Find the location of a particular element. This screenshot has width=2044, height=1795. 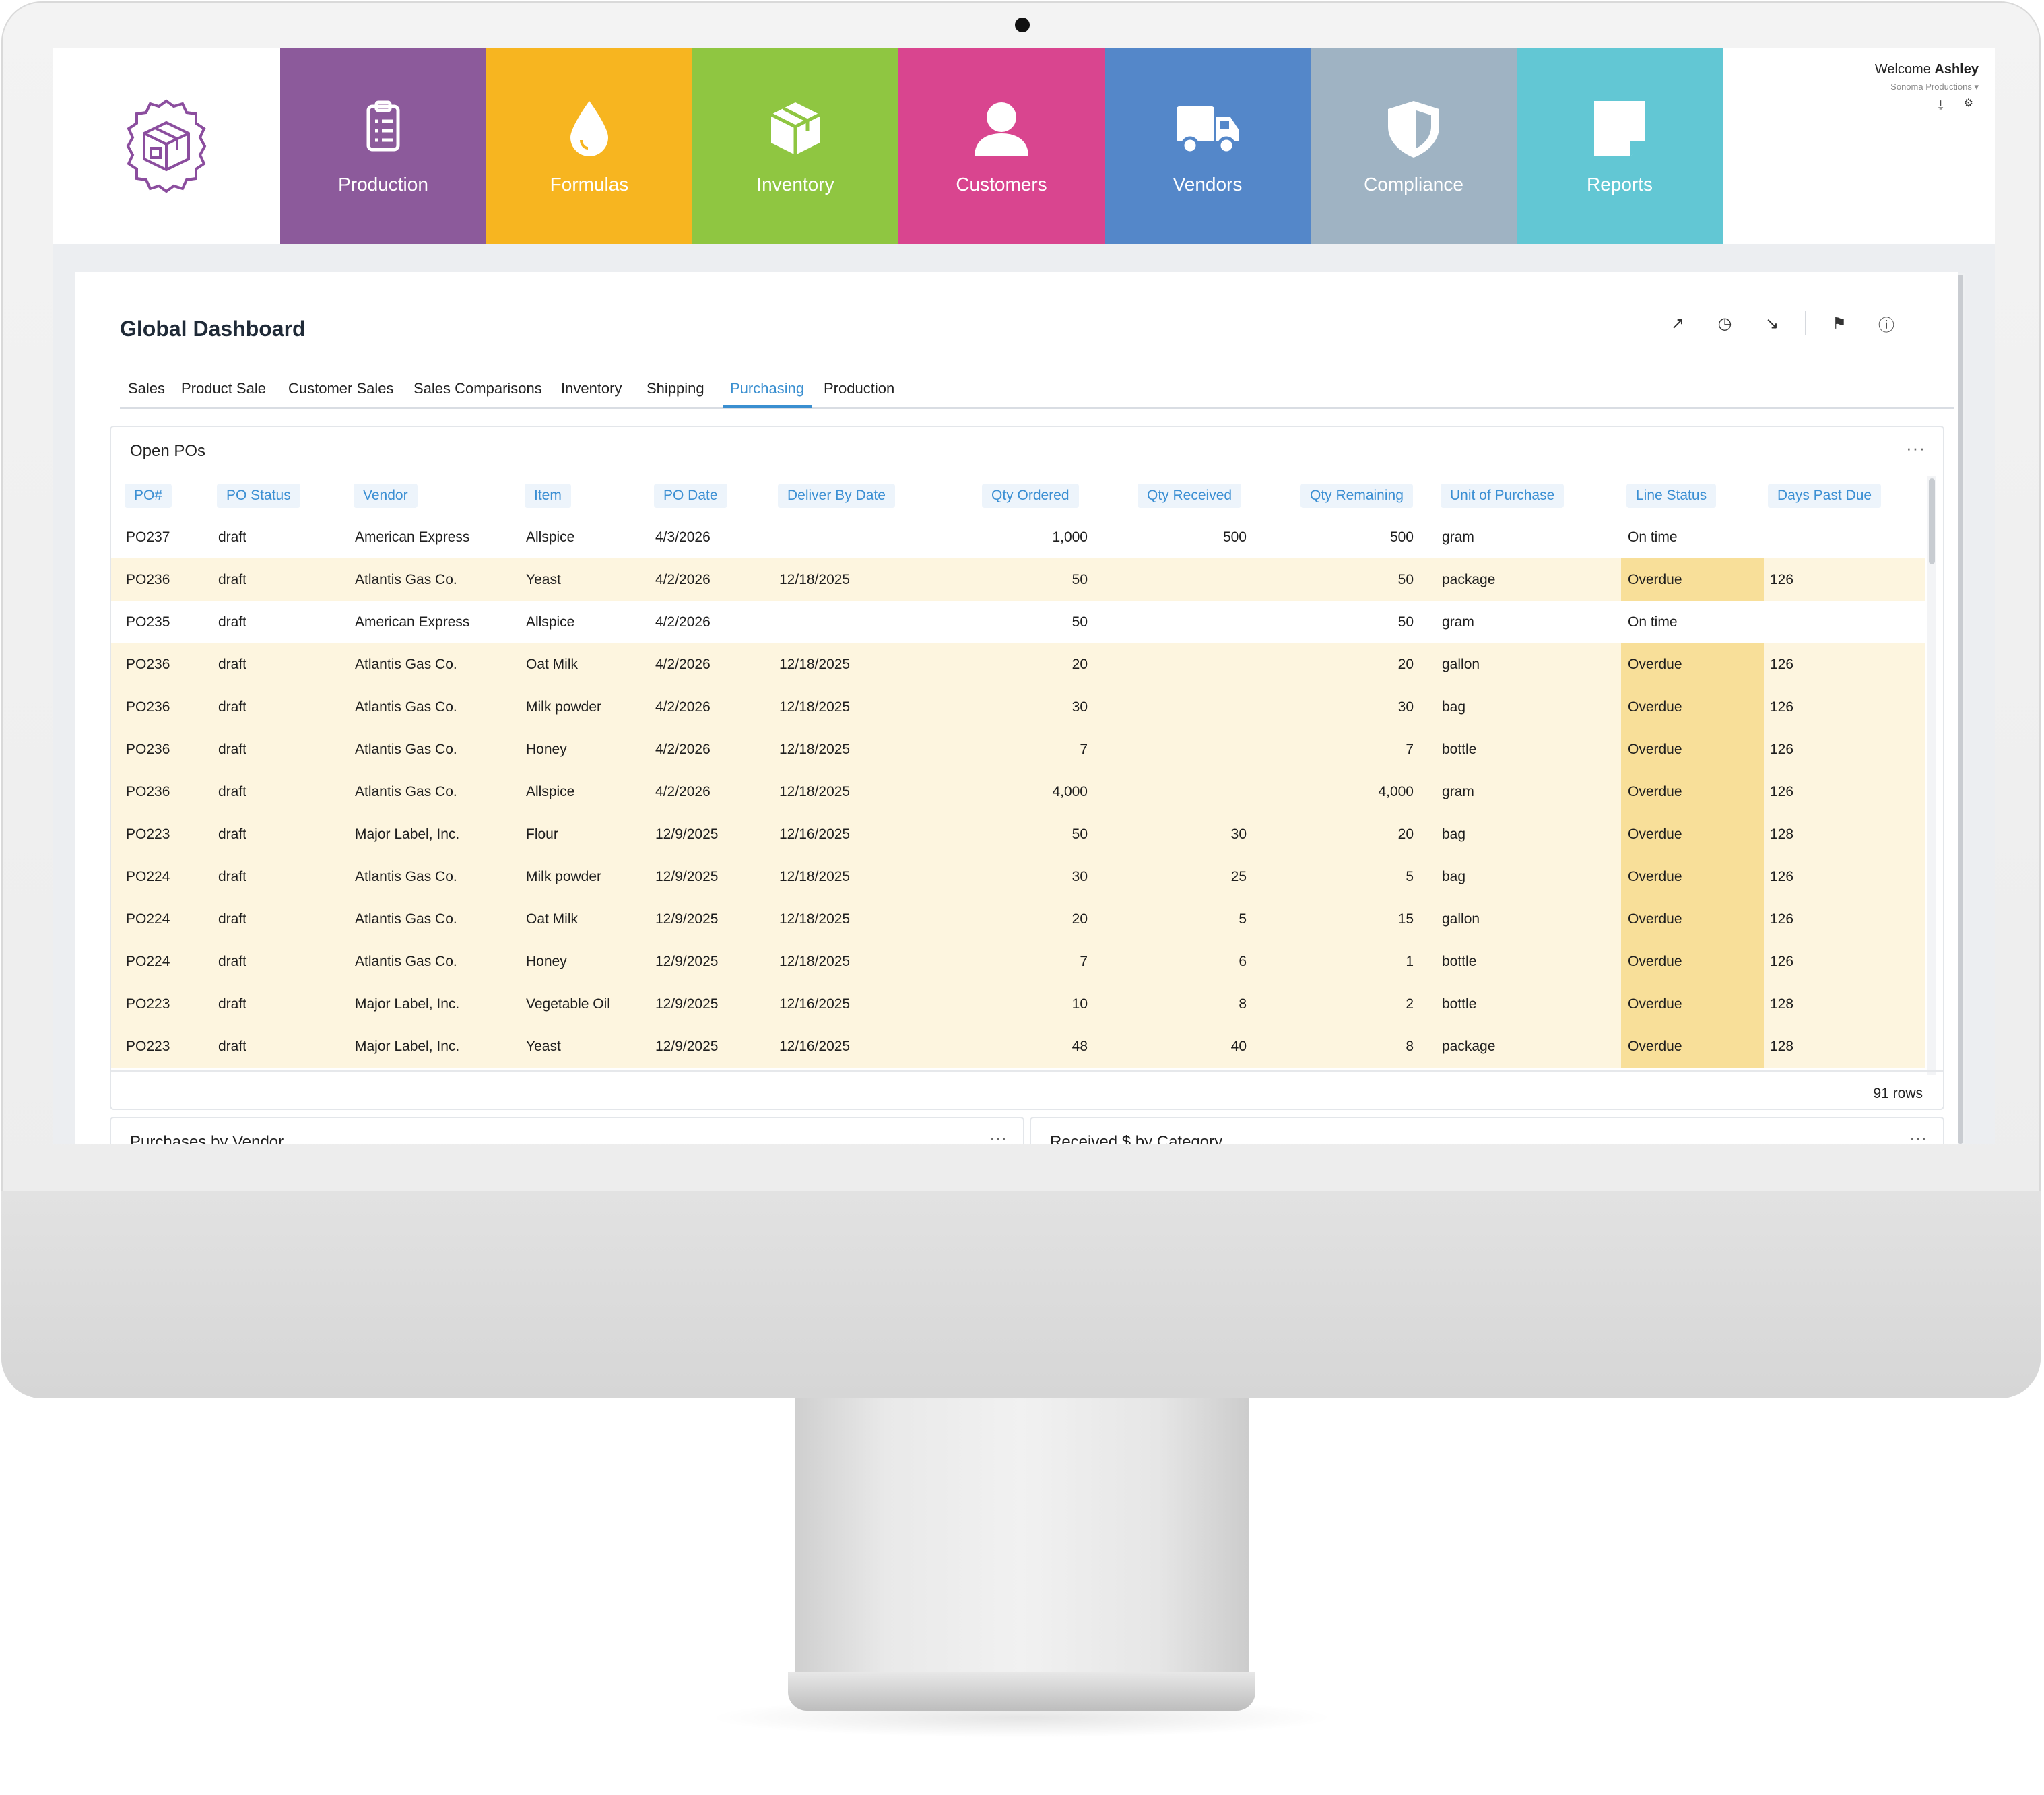

cell-po: PO223 is located at coordinates (148, 1004).